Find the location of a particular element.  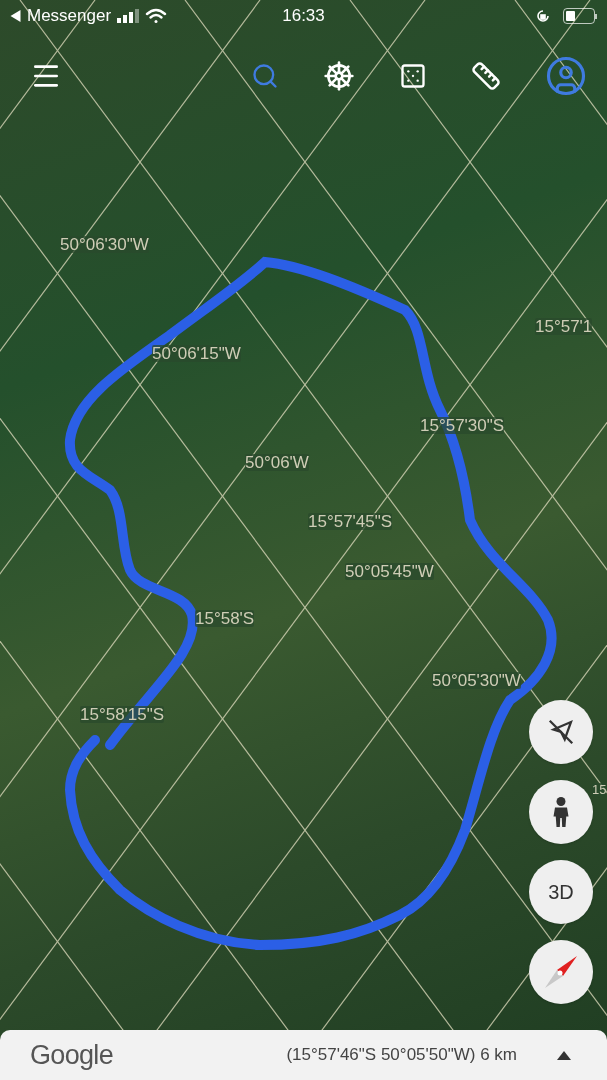

signal-icon is located at coordinates (128, 16).